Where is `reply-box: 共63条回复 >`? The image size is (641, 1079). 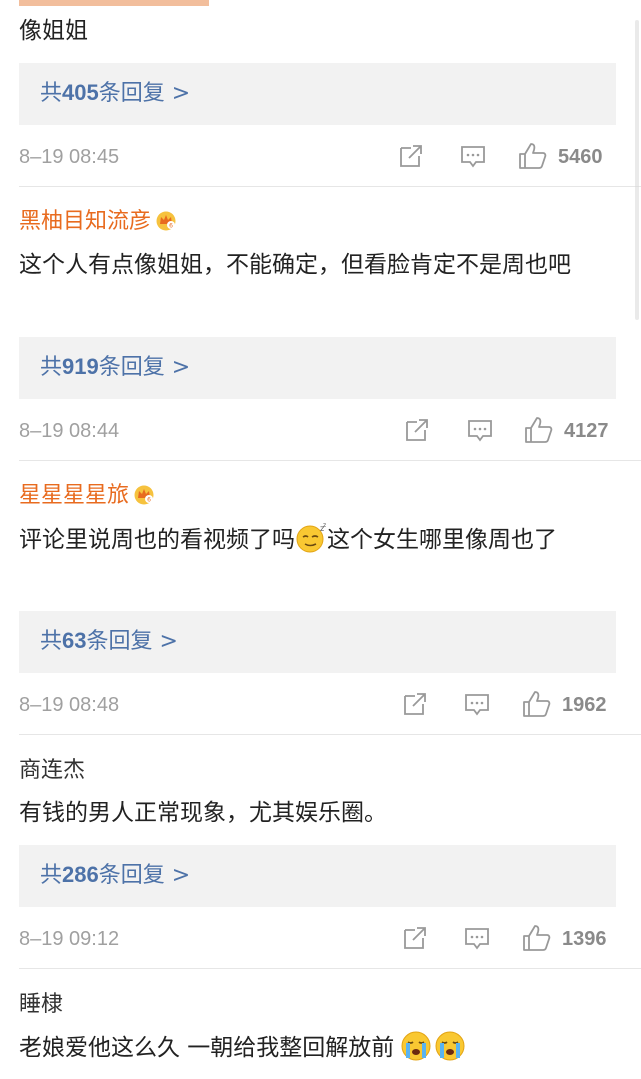 reply-box: 共63条回复 > is located at coordinates (317, 642).